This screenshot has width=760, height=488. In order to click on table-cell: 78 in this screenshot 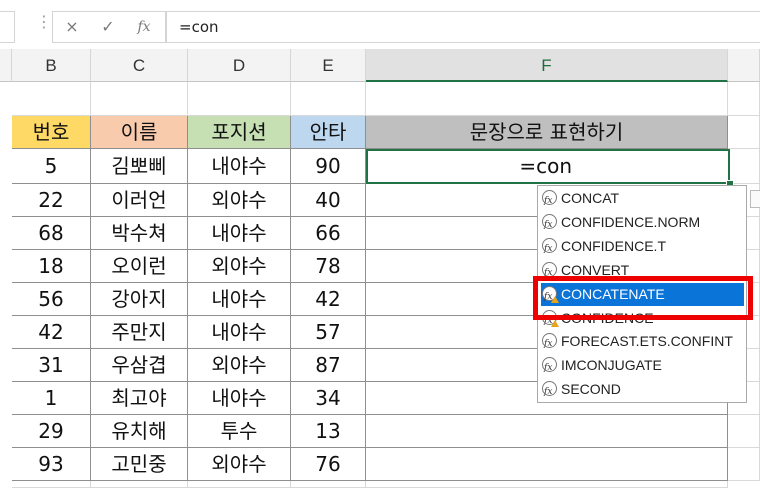, I will do `click(328, 266)`.